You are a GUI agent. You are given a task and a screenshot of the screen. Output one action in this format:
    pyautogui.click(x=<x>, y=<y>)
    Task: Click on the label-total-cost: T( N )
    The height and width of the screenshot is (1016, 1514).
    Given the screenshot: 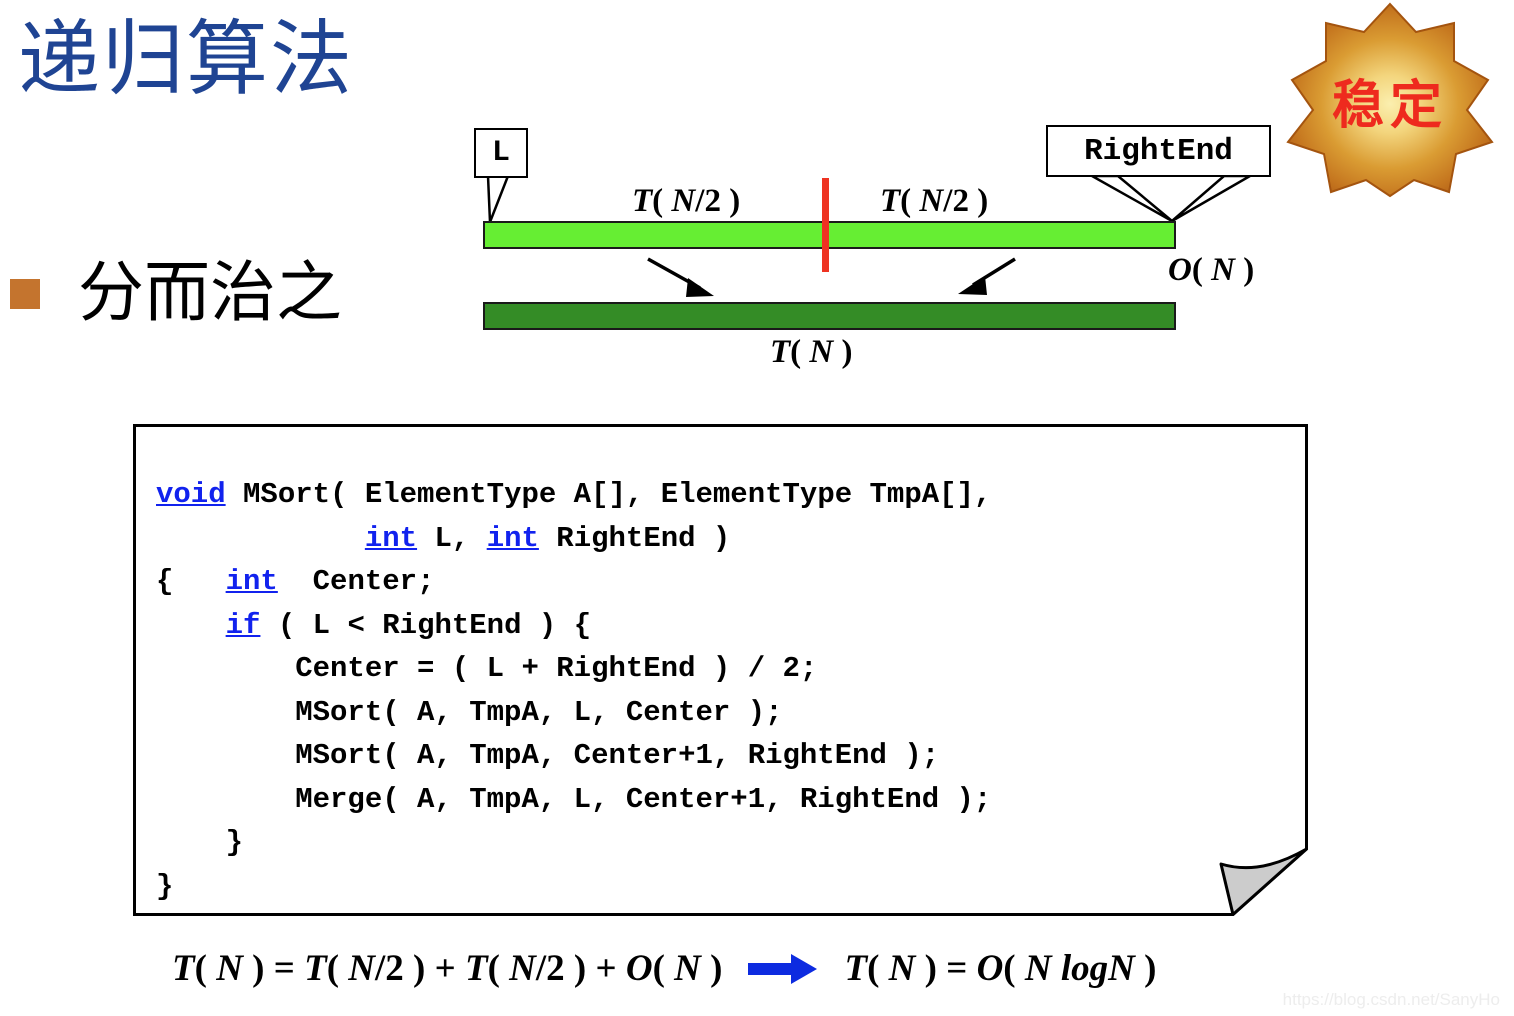 What is the action you would take?
    pyautogui.click(x=811, y=352)
    